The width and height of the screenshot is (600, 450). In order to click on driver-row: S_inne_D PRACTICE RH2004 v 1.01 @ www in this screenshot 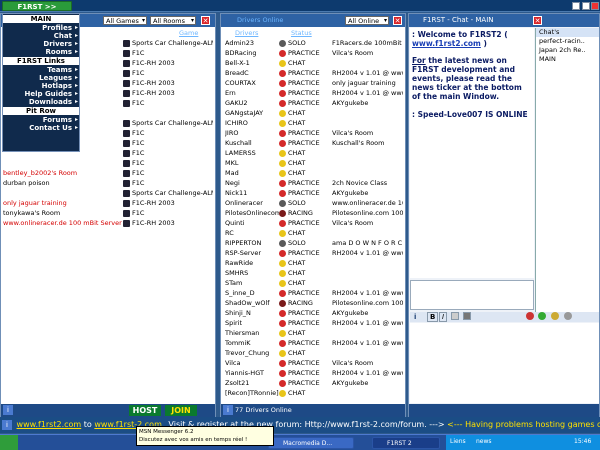, I will do `click(314, 293)`.